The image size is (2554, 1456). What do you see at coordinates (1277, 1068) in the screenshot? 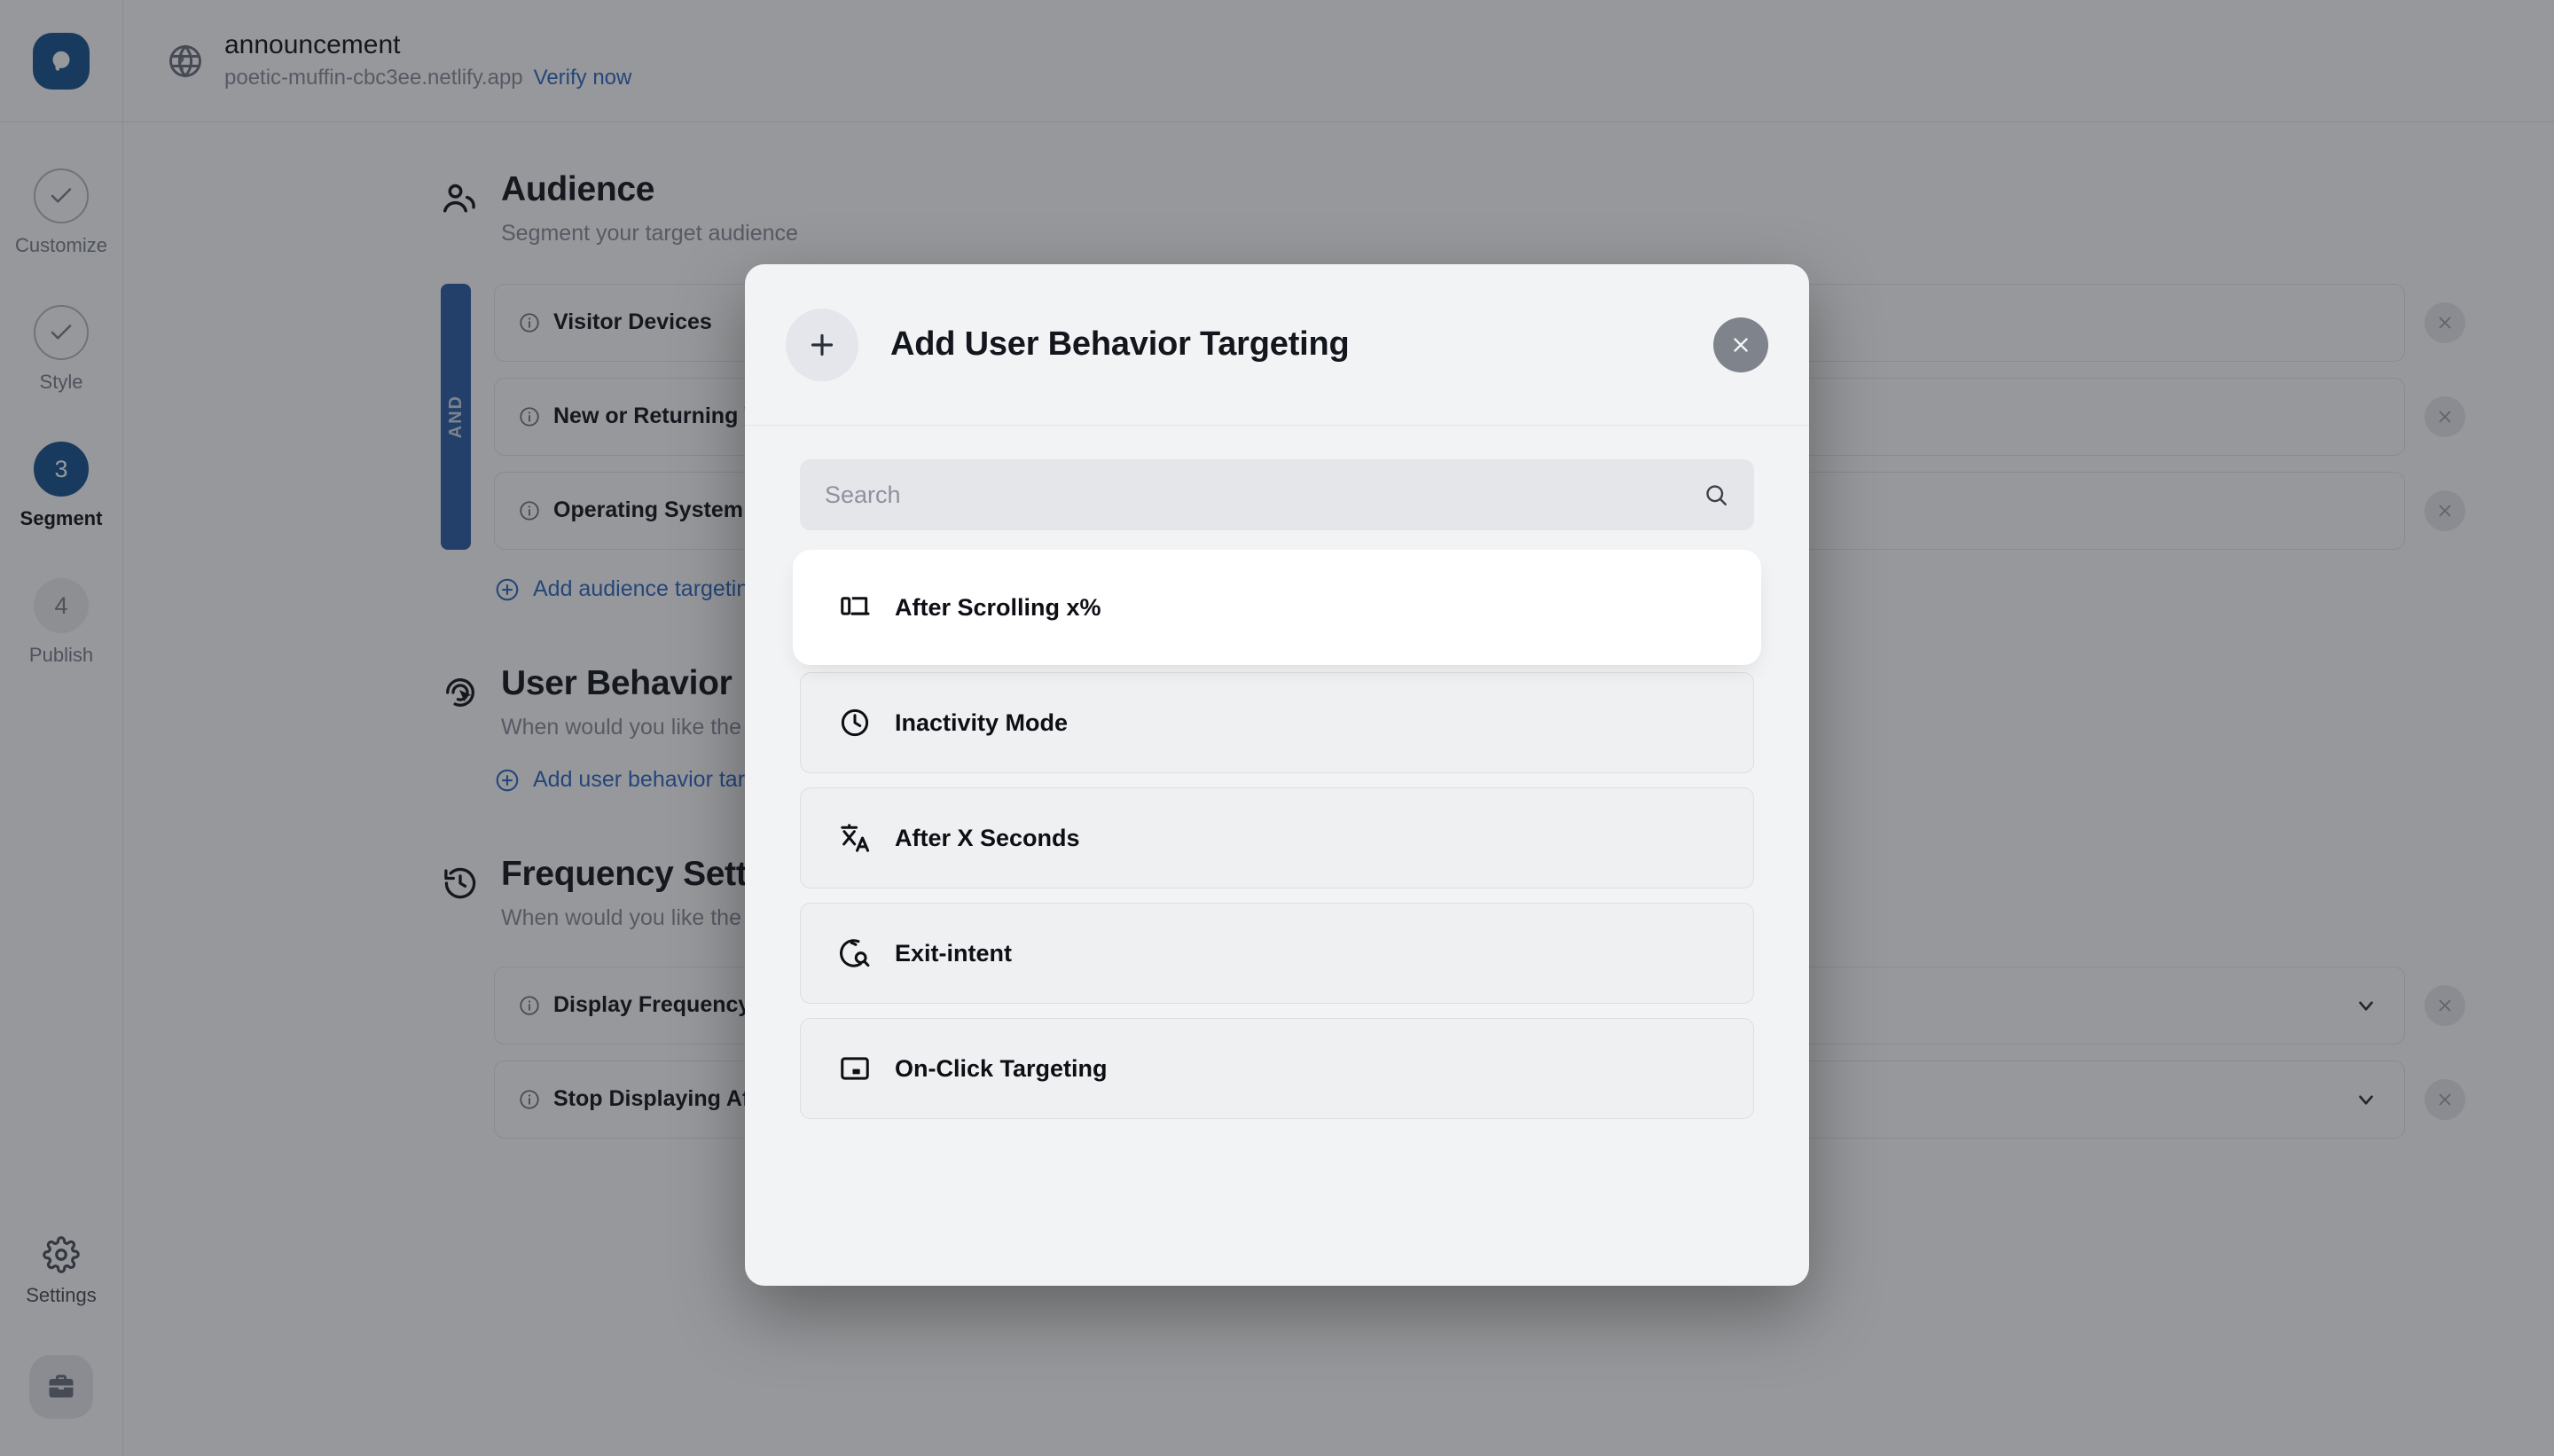
I see `option-on-click-targeting: On-Click Targeting` at bounding box center [1277, 1068].